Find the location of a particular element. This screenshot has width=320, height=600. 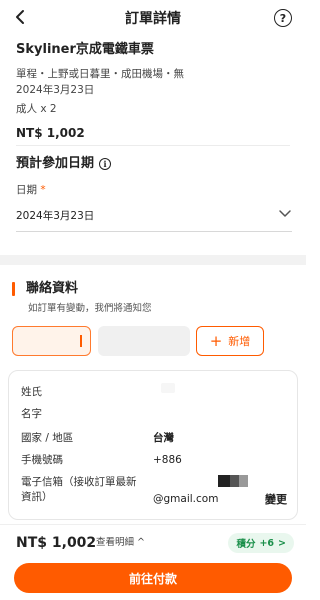

ticket-quantity: 成人 x 2 is located at coordinates (36, 109).